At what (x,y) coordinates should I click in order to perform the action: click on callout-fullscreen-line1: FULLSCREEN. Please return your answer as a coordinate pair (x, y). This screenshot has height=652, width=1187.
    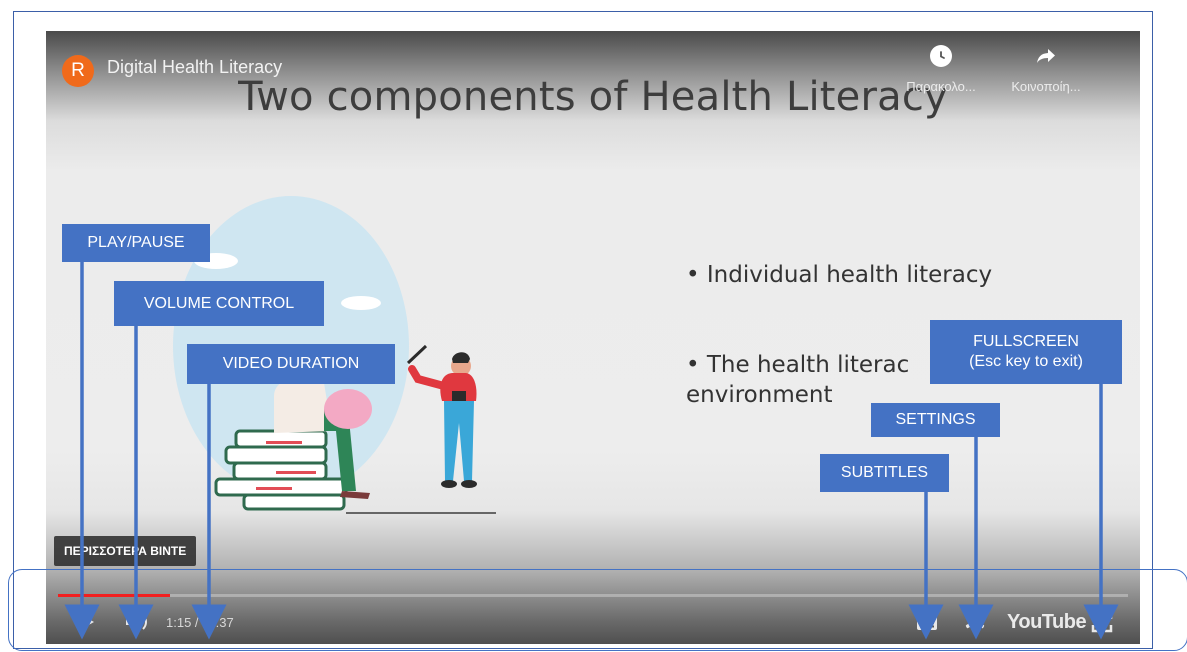
    Looking at the image, I should click on (1026, 341).